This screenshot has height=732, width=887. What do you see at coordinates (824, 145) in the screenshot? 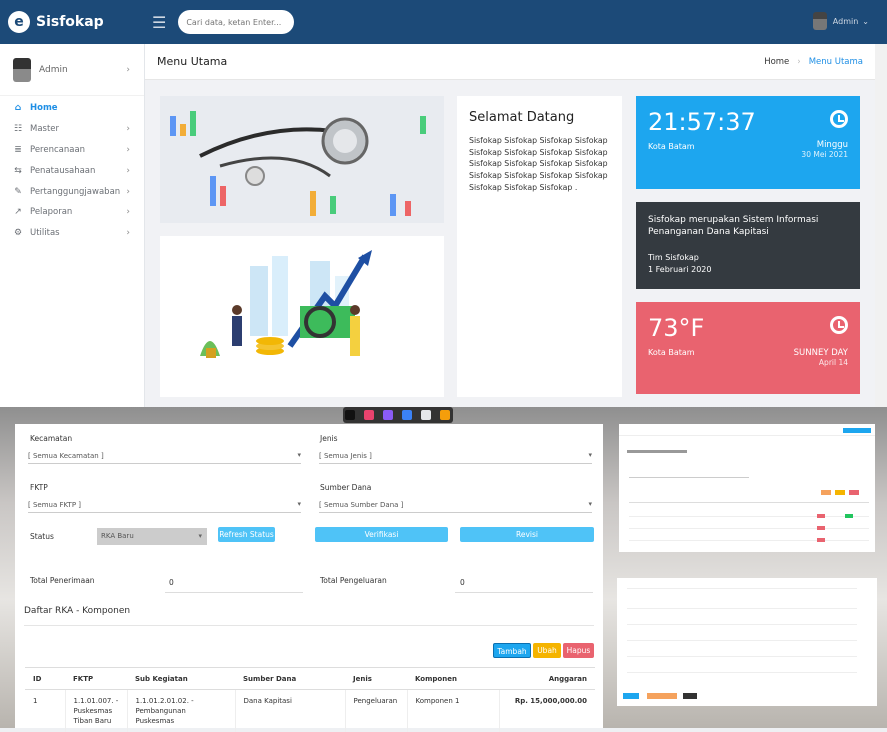
I see `clock-day: Minggu` at bounding box center [824, 145].